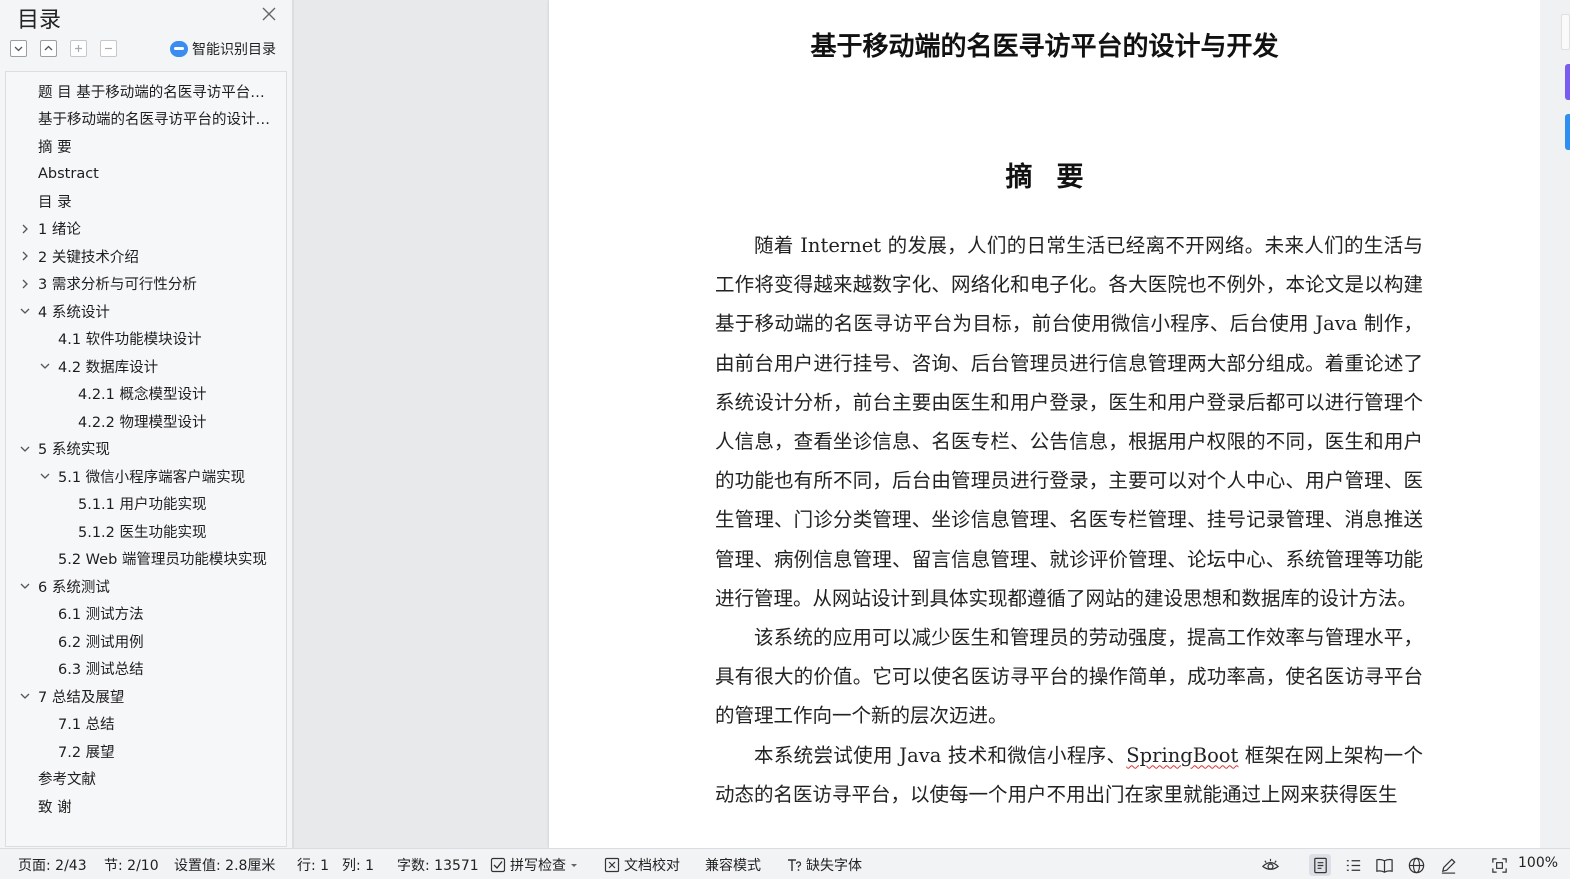 Image resolution: width=1570 pixels, height=879 pixels. Describe the element at coordinates (795, 865) in the screenshot. I see `font-missing-icon` at that location.